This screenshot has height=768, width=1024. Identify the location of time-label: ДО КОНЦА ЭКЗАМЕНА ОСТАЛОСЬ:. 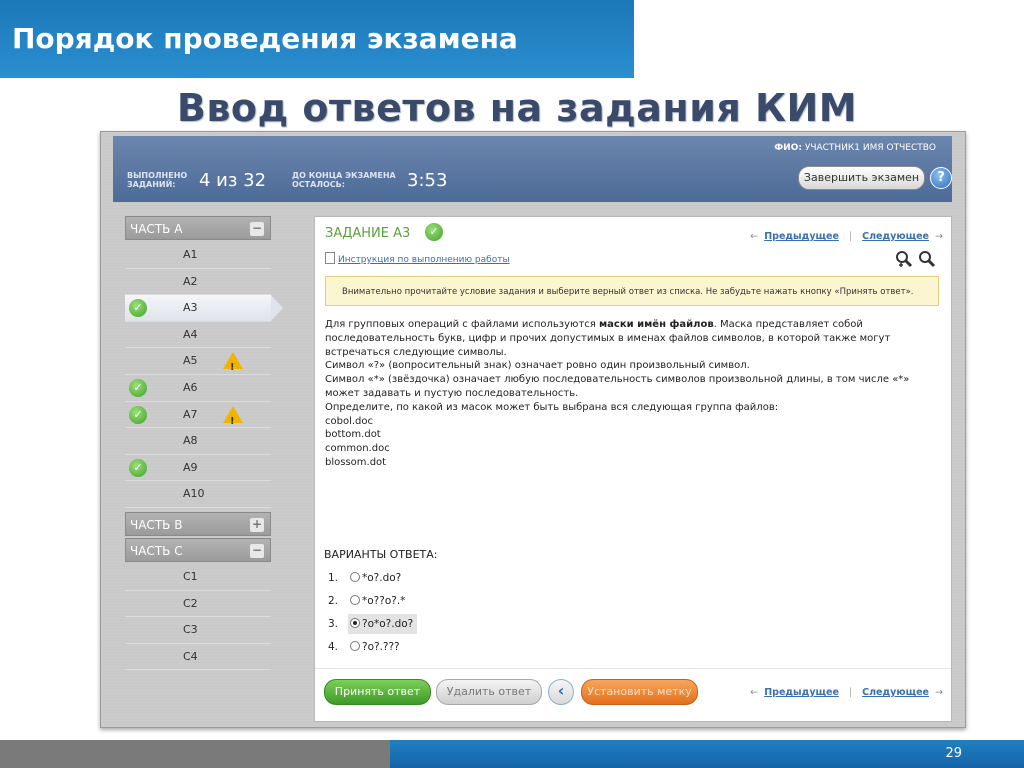
(344, 180).